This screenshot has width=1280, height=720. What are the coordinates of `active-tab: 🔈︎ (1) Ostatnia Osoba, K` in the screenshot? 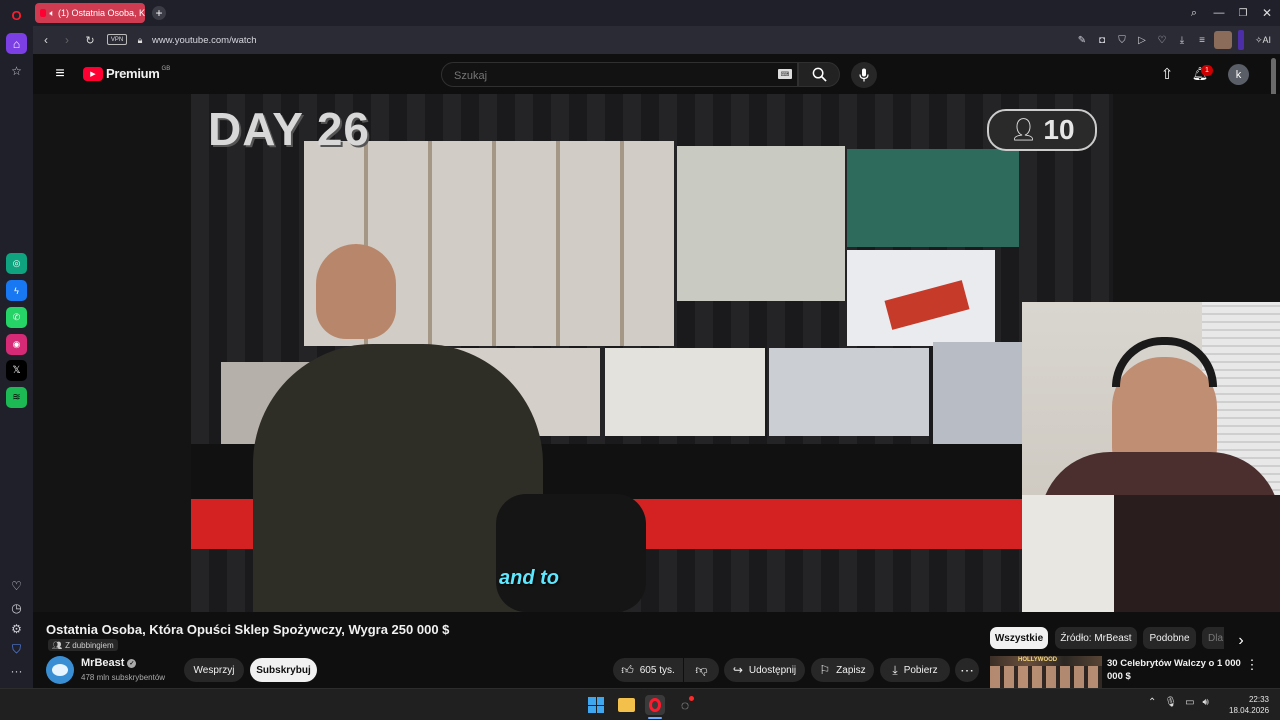 It's located at (90, 13).